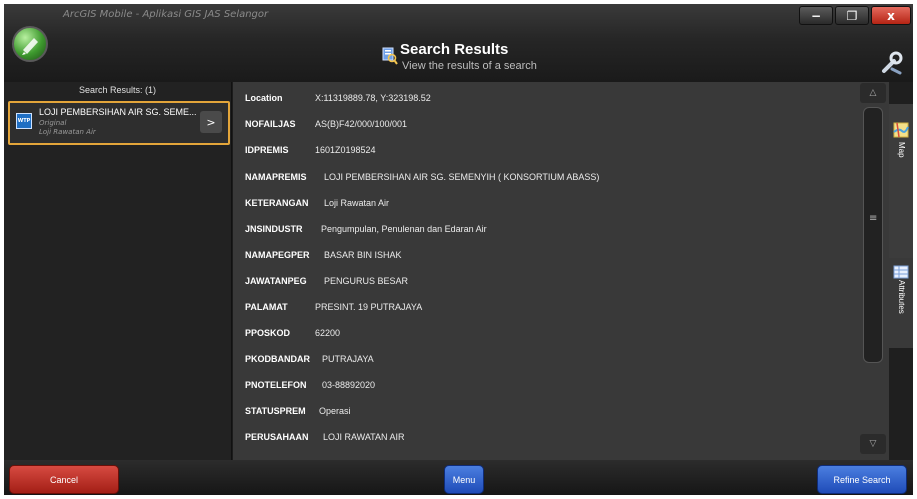  Describe the element at coordinates (404, 229) in the screenshot. I see `attribute-value: Pengumpulan, Penulenan dan Edaran Air` at that location.